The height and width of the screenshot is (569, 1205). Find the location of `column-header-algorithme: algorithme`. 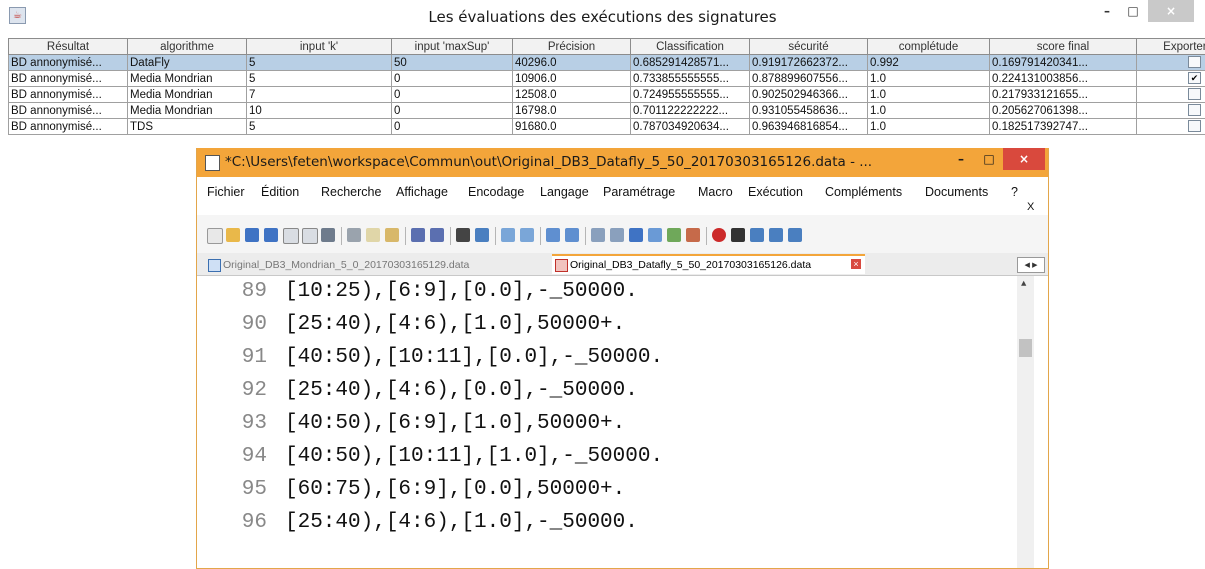

column-header-algorithme: algorithme is located at coordinates (187, 47).